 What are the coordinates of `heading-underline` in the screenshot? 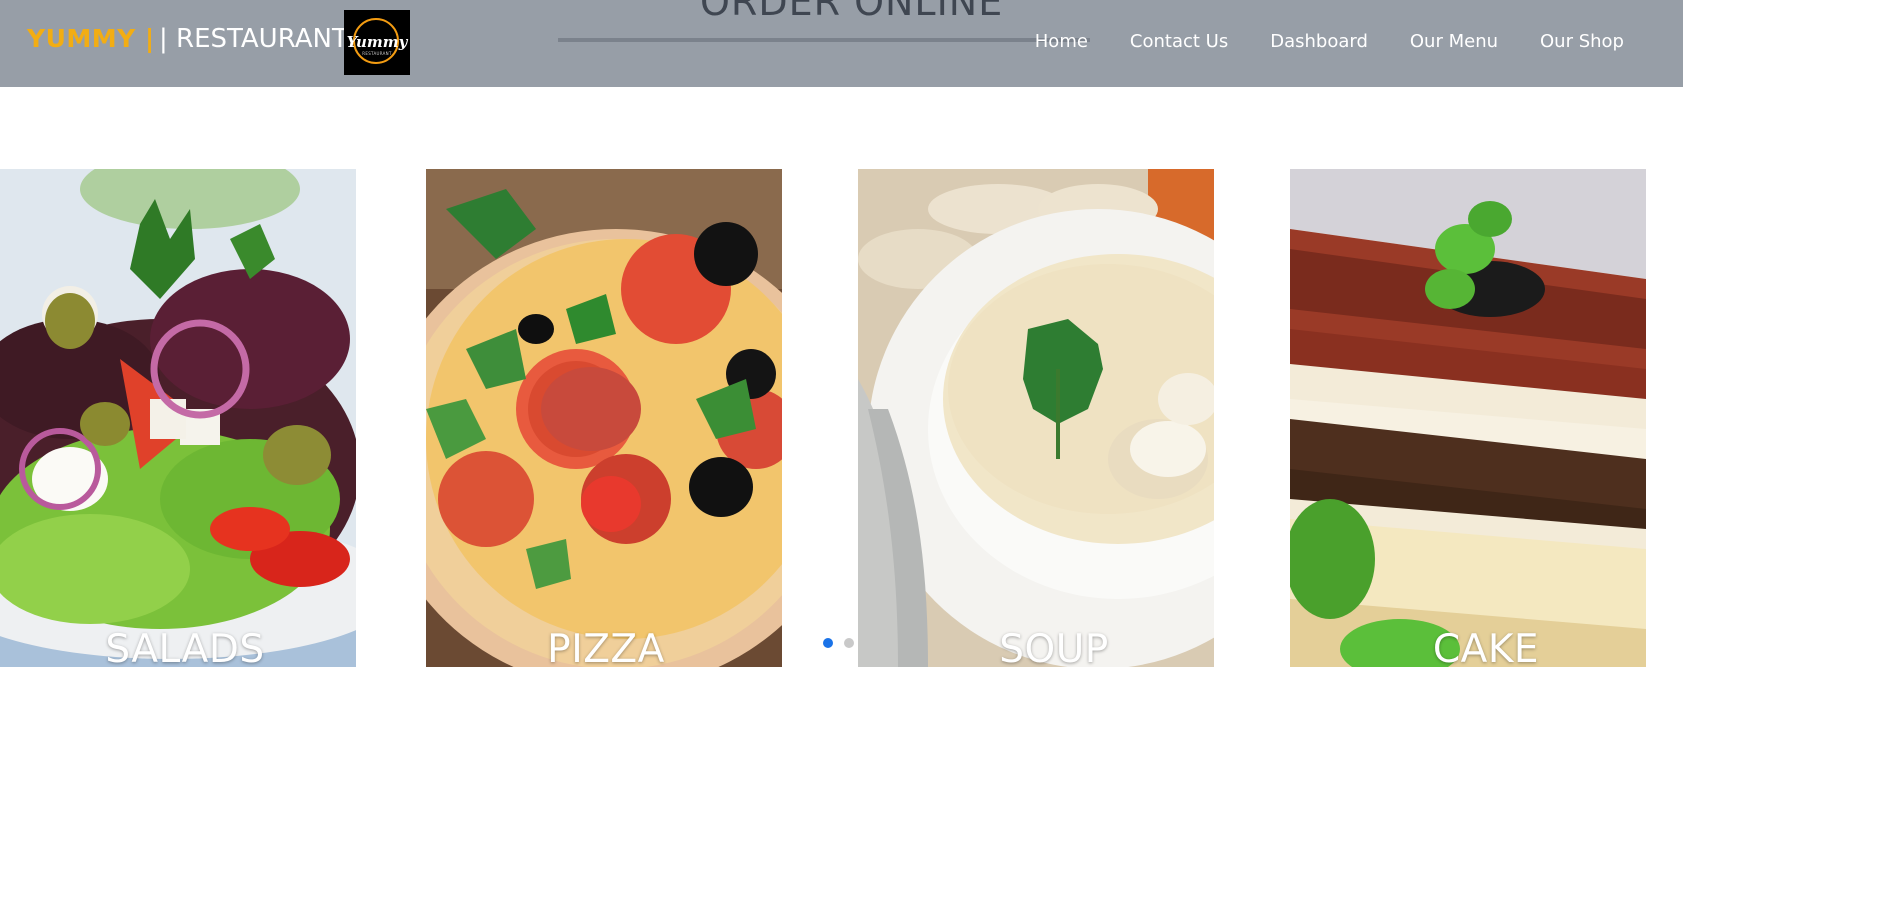 It's located at (824, 40).